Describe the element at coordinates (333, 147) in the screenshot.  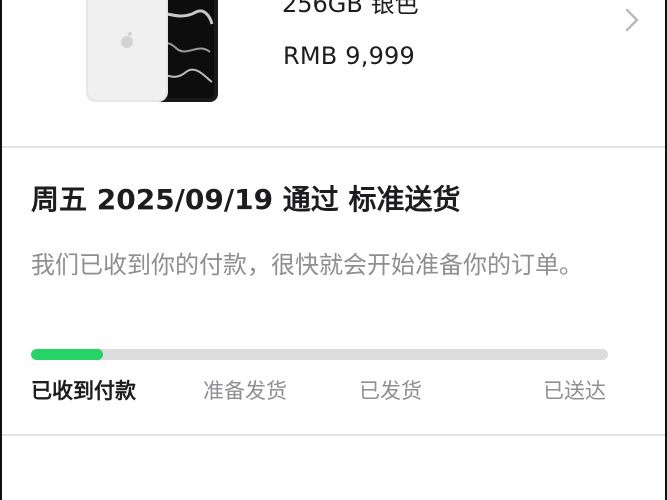
I see `section-divider` at that location.